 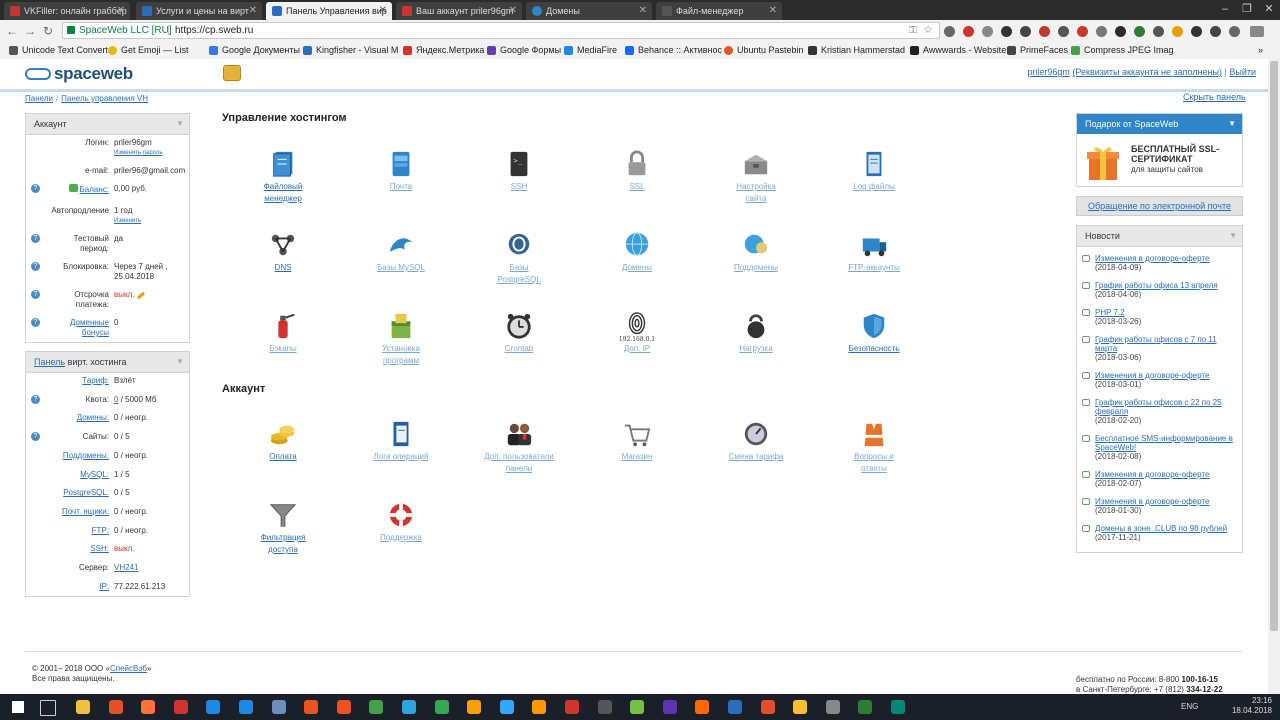 What do you see at coordinates (180, 124) in the screenshot?
I see `collapse-arrow-icon: ▼` at bounding box center [180, 124].